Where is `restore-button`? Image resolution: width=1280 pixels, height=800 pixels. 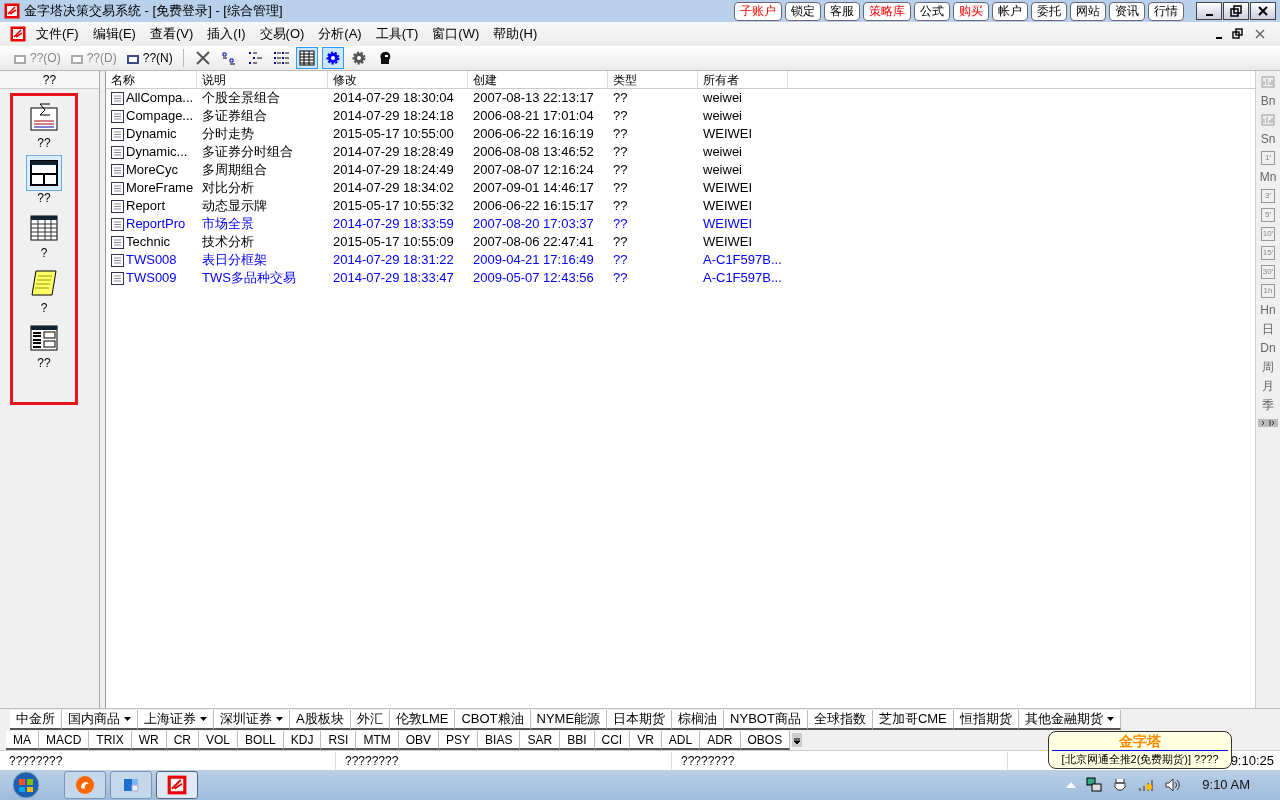 restore-button is located at coordinates (1236, 11).